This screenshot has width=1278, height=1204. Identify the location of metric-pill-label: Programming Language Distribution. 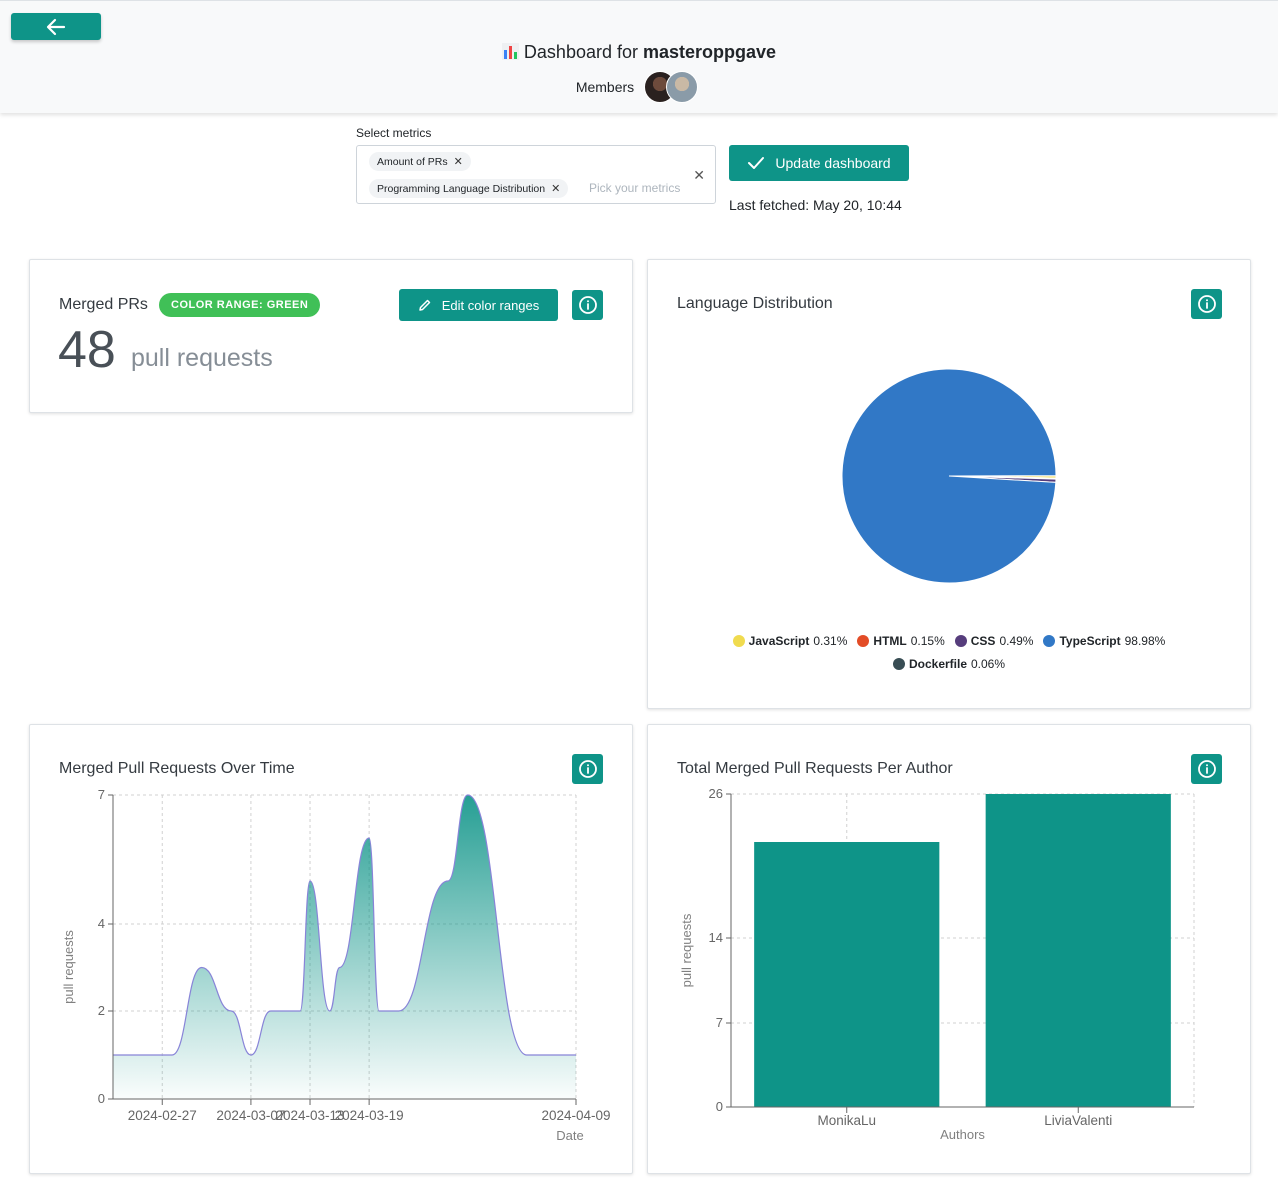
(461, 188).